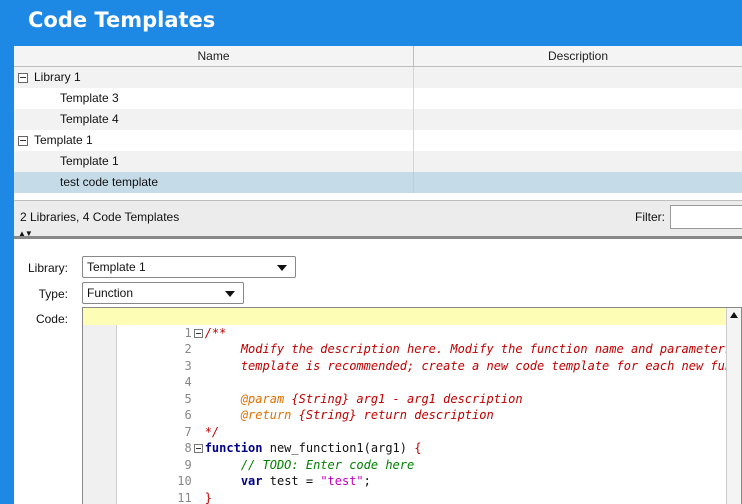 Image resolution: width=742 pixels, height=504 pixels. Describe the element at coordinates (378, 23) in the screenshot. I see `title-bar: Code Templates` at that location.